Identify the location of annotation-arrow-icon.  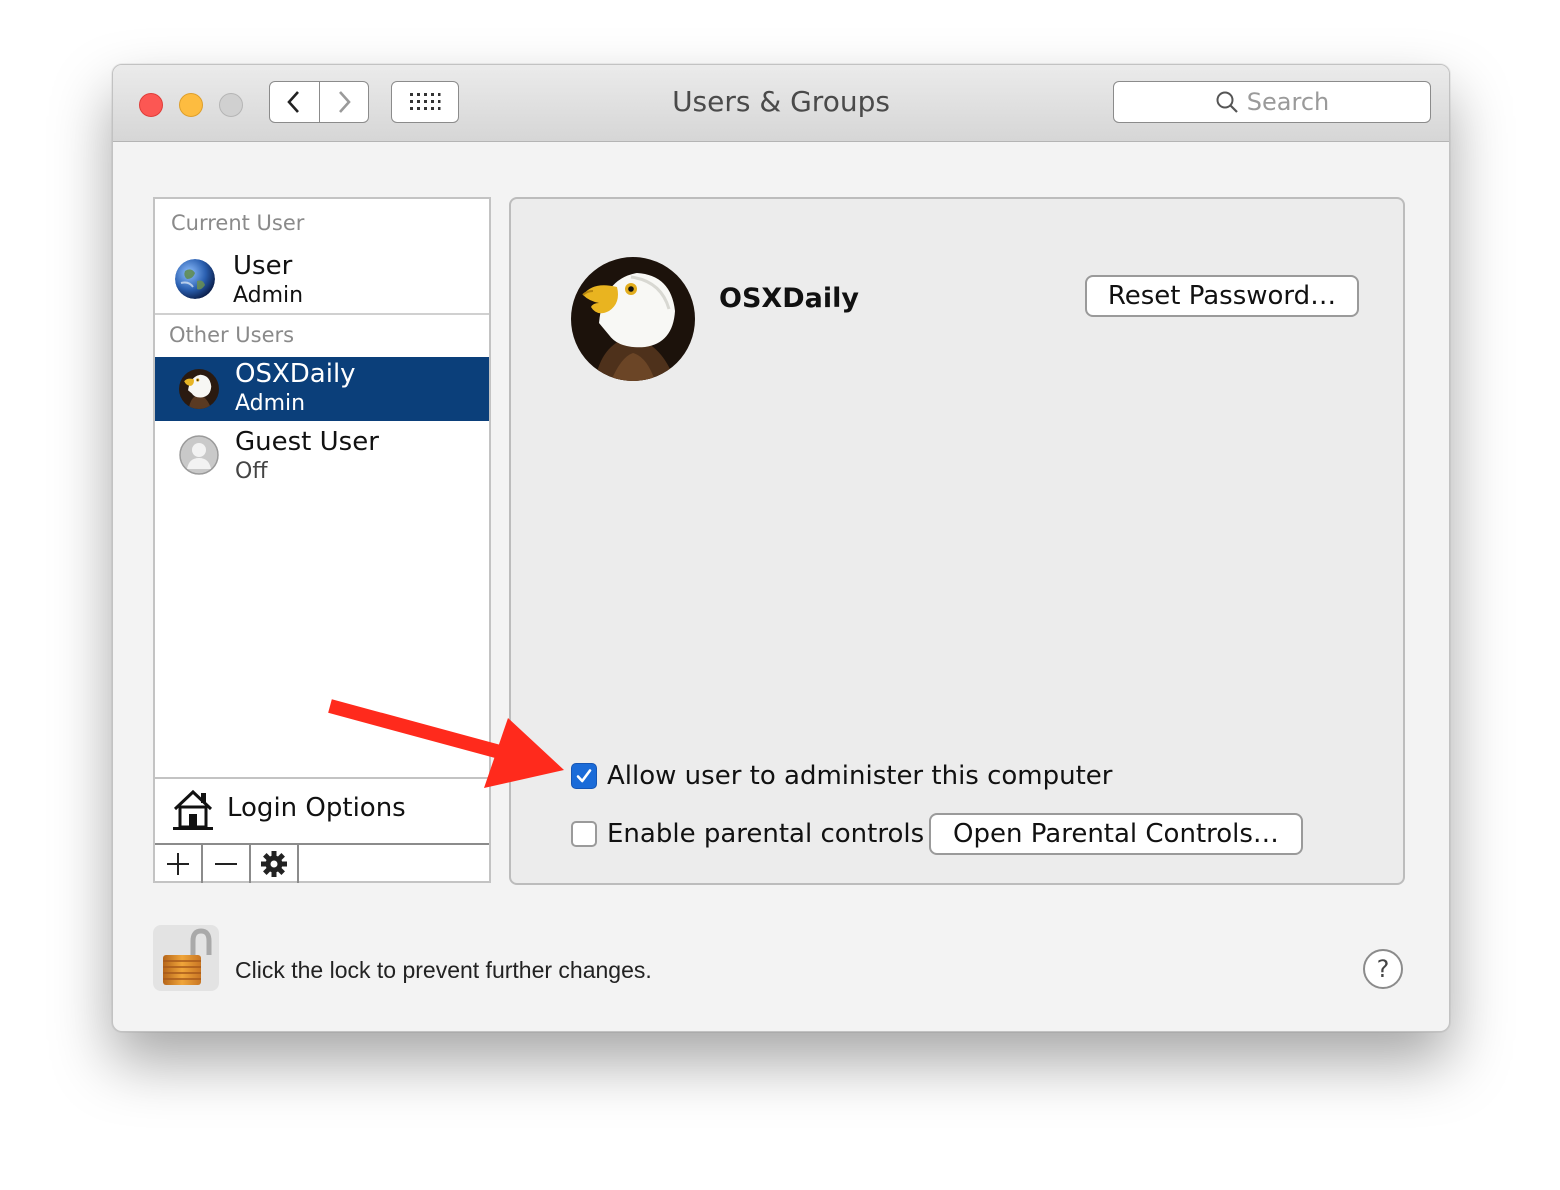
(446, 743).